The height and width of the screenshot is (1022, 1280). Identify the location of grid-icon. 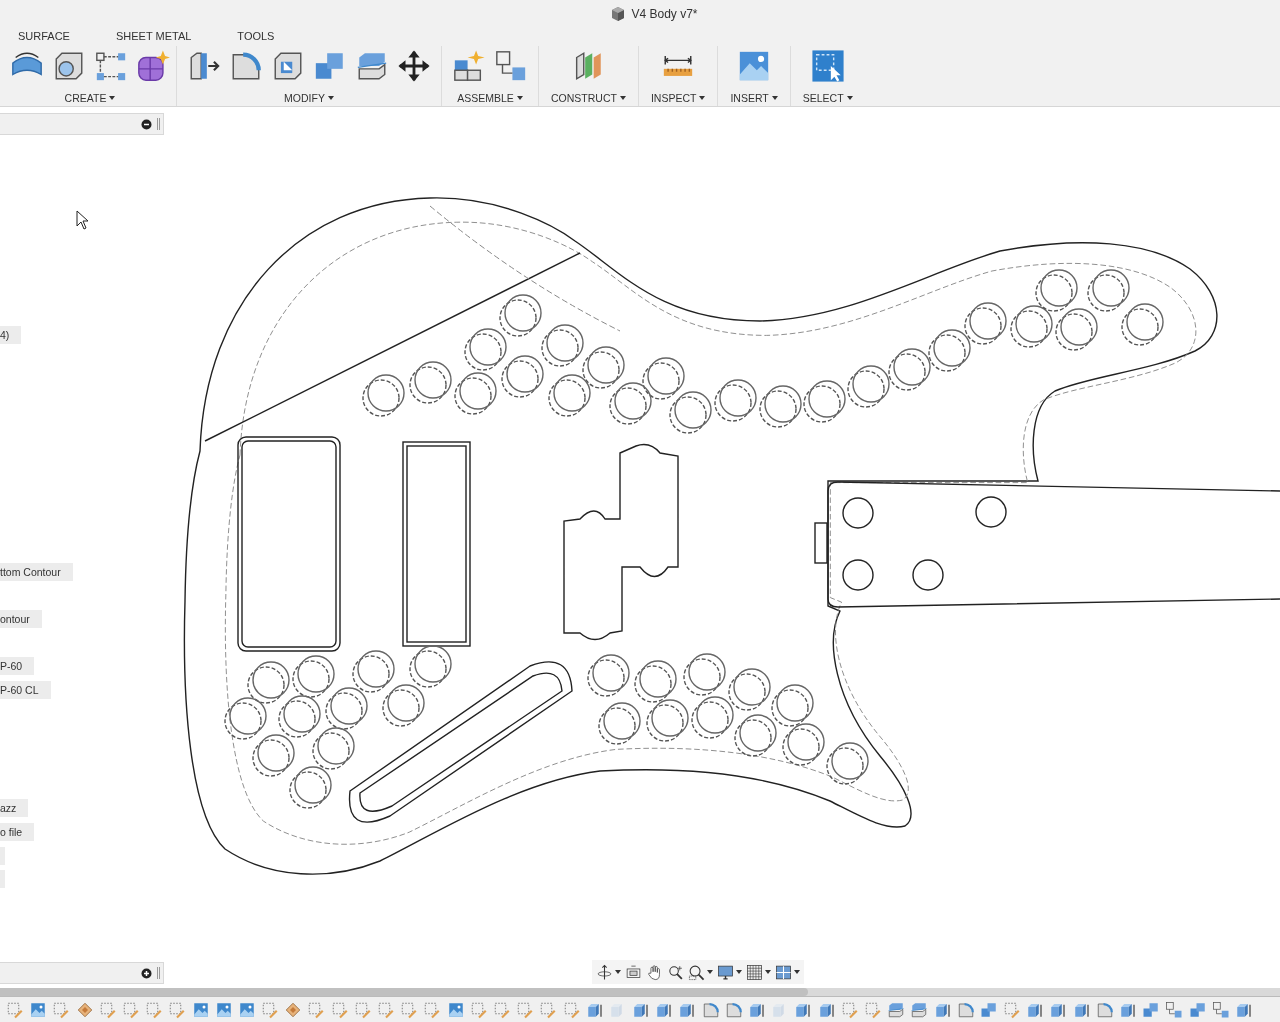
(754, 972).